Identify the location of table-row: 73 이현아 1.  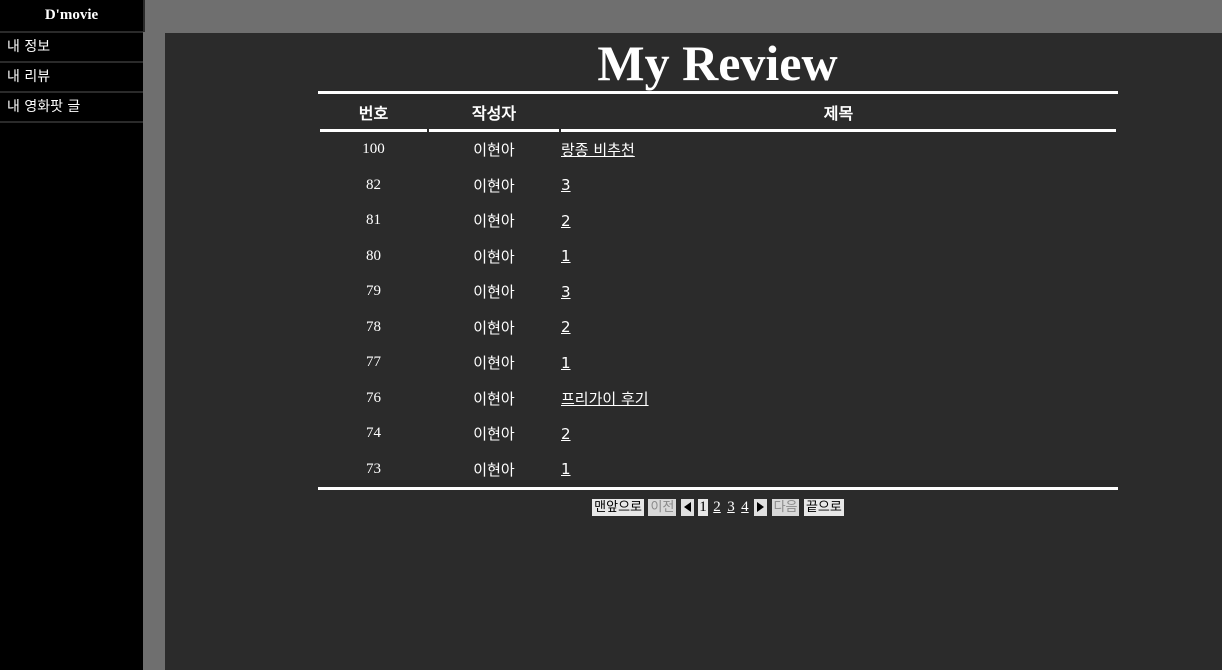
(718, 470).